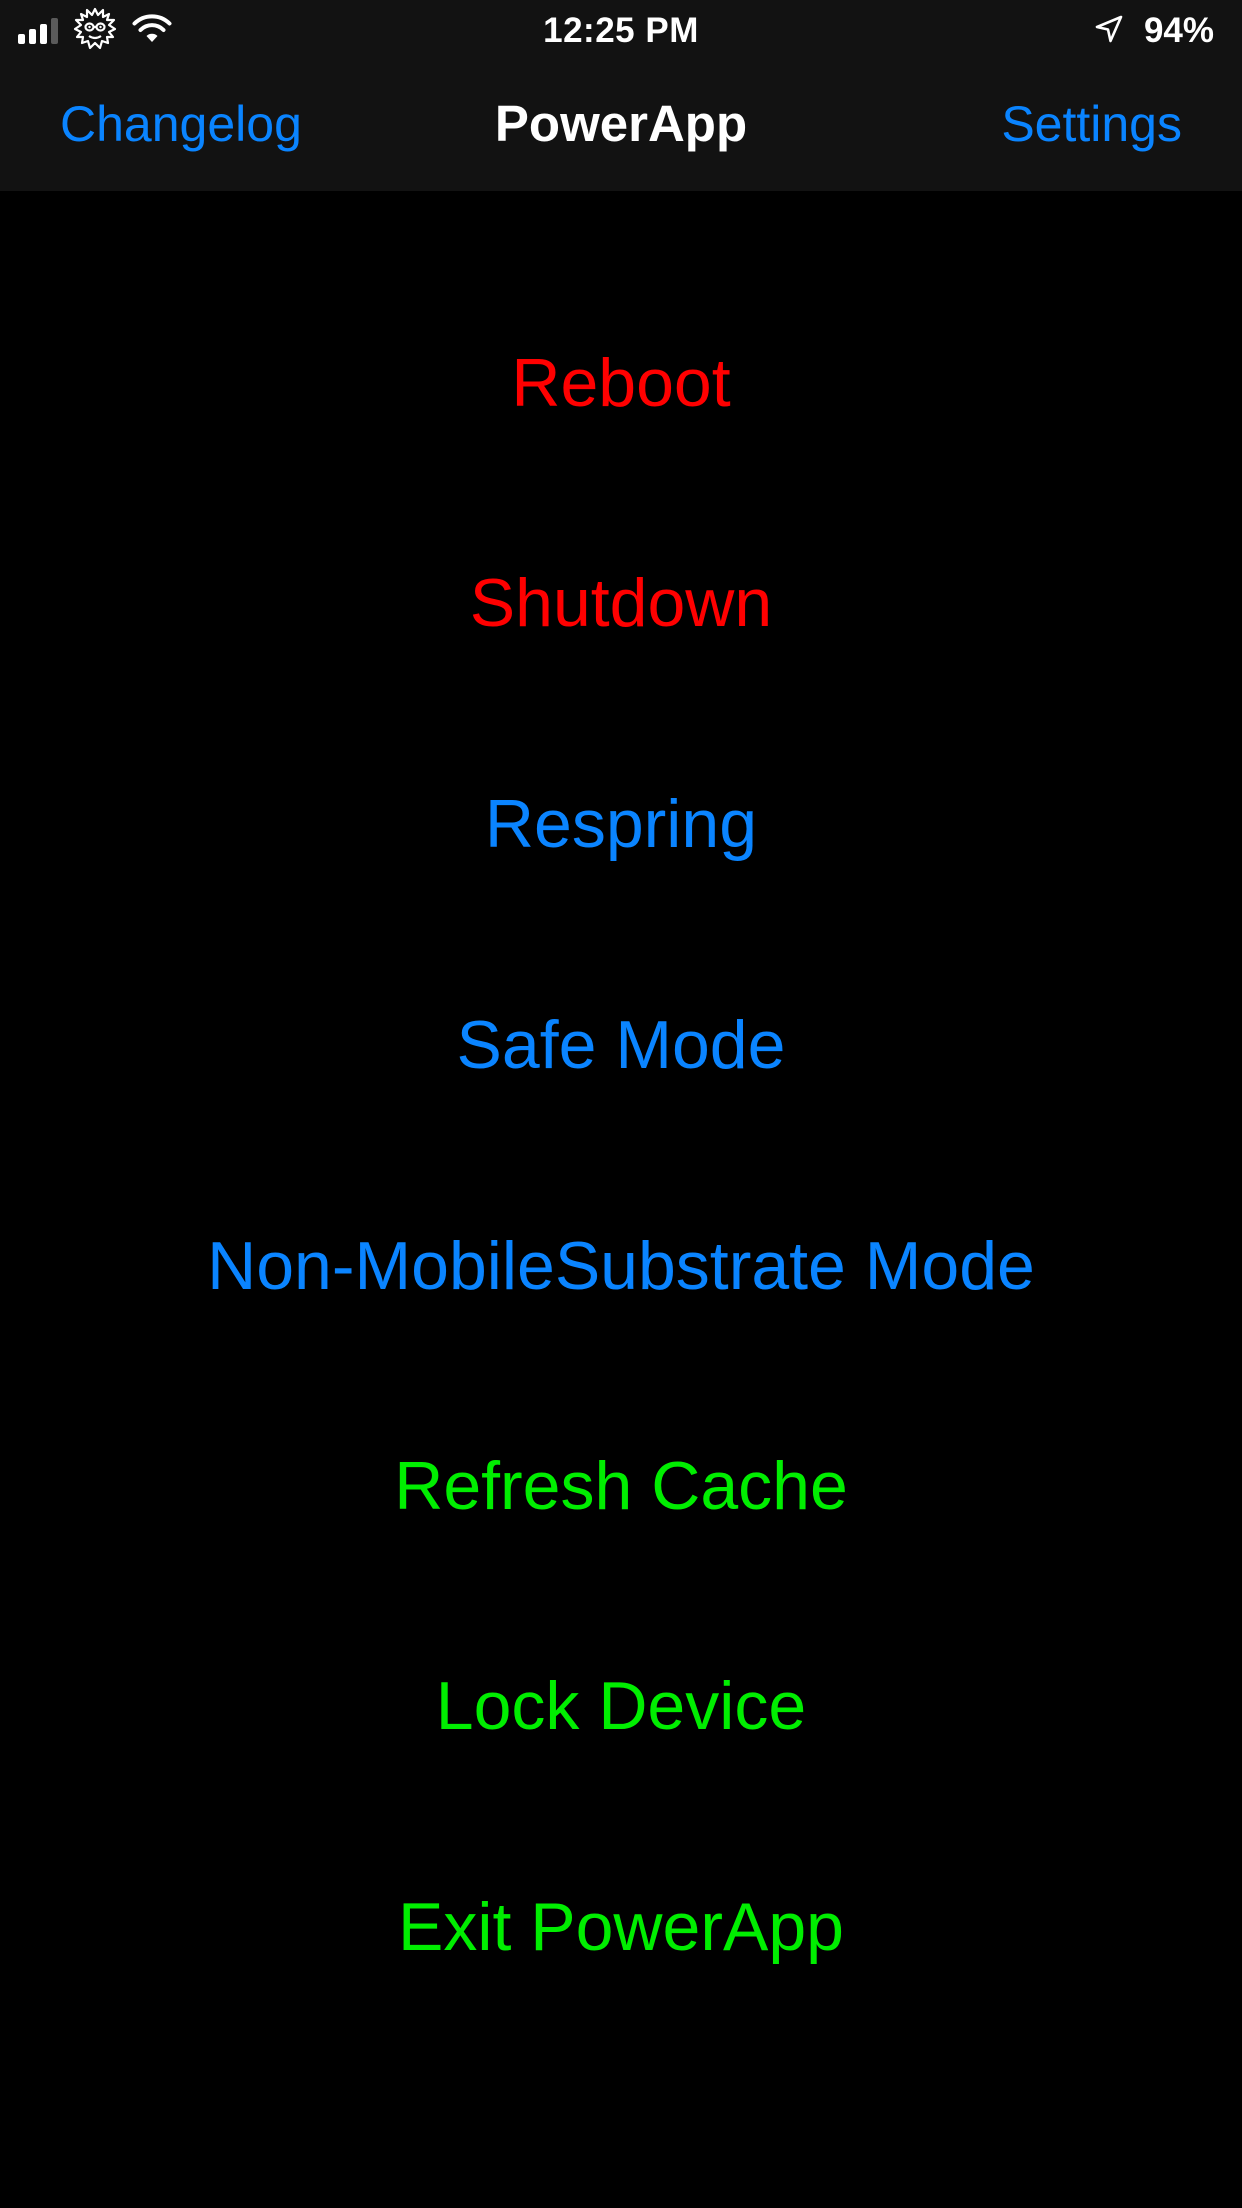  I want to click on non-mobilesubstrate-mode-button: Non-MobileSubstrate Mode, so click(621, 1266).